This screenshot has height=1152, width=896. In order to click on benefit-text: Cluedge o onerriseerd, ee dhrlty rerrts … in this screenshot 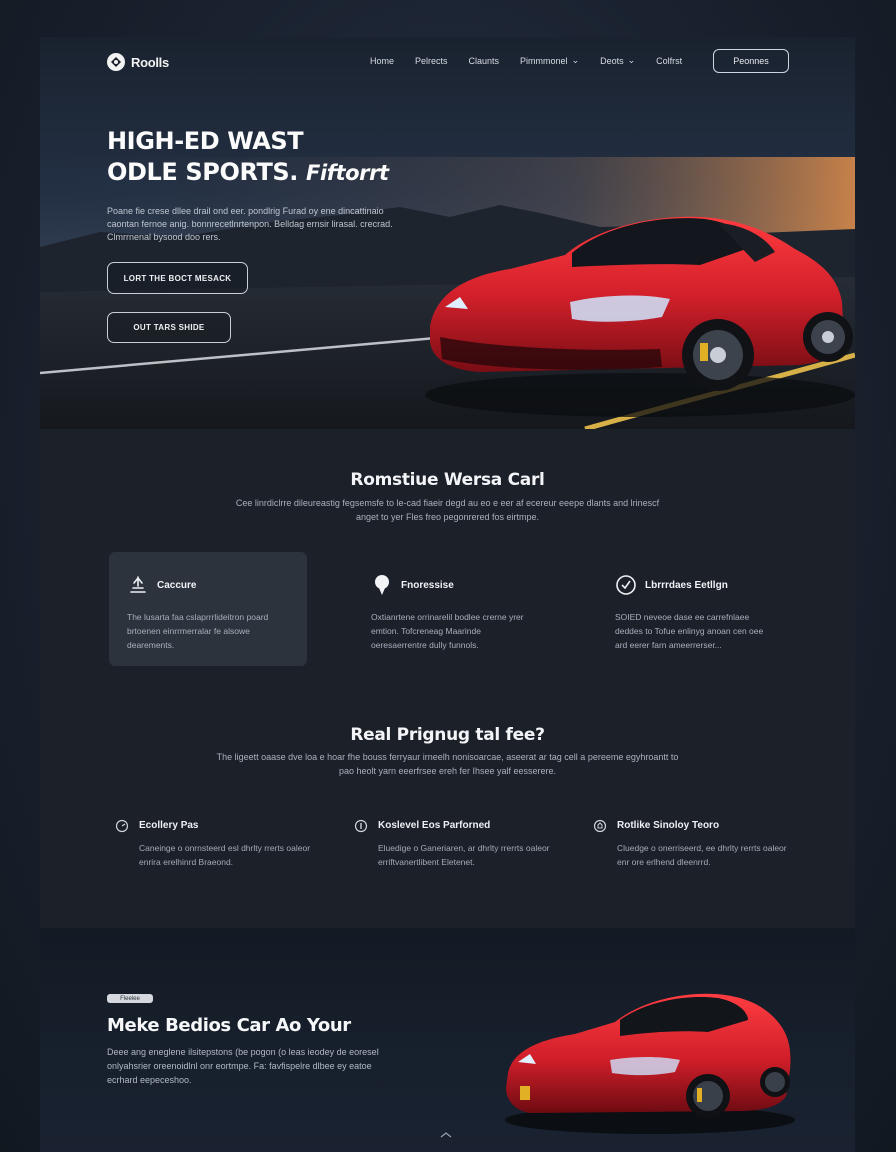, I will do `click(702, 855)`.